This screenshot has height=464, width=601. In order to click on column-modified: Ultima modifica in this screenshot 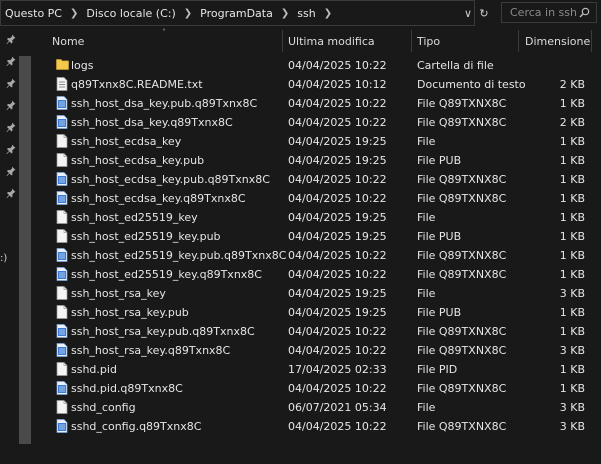, I will do `click(349, 41)`.